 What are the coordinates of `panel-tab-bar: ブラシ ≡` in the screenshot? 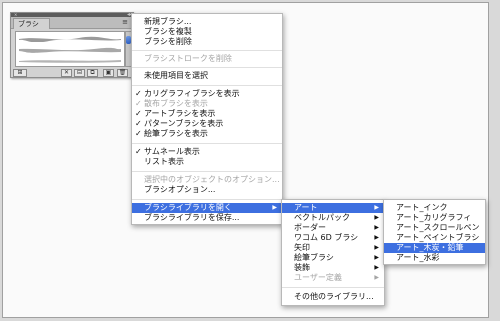 It's located at (72, 23).